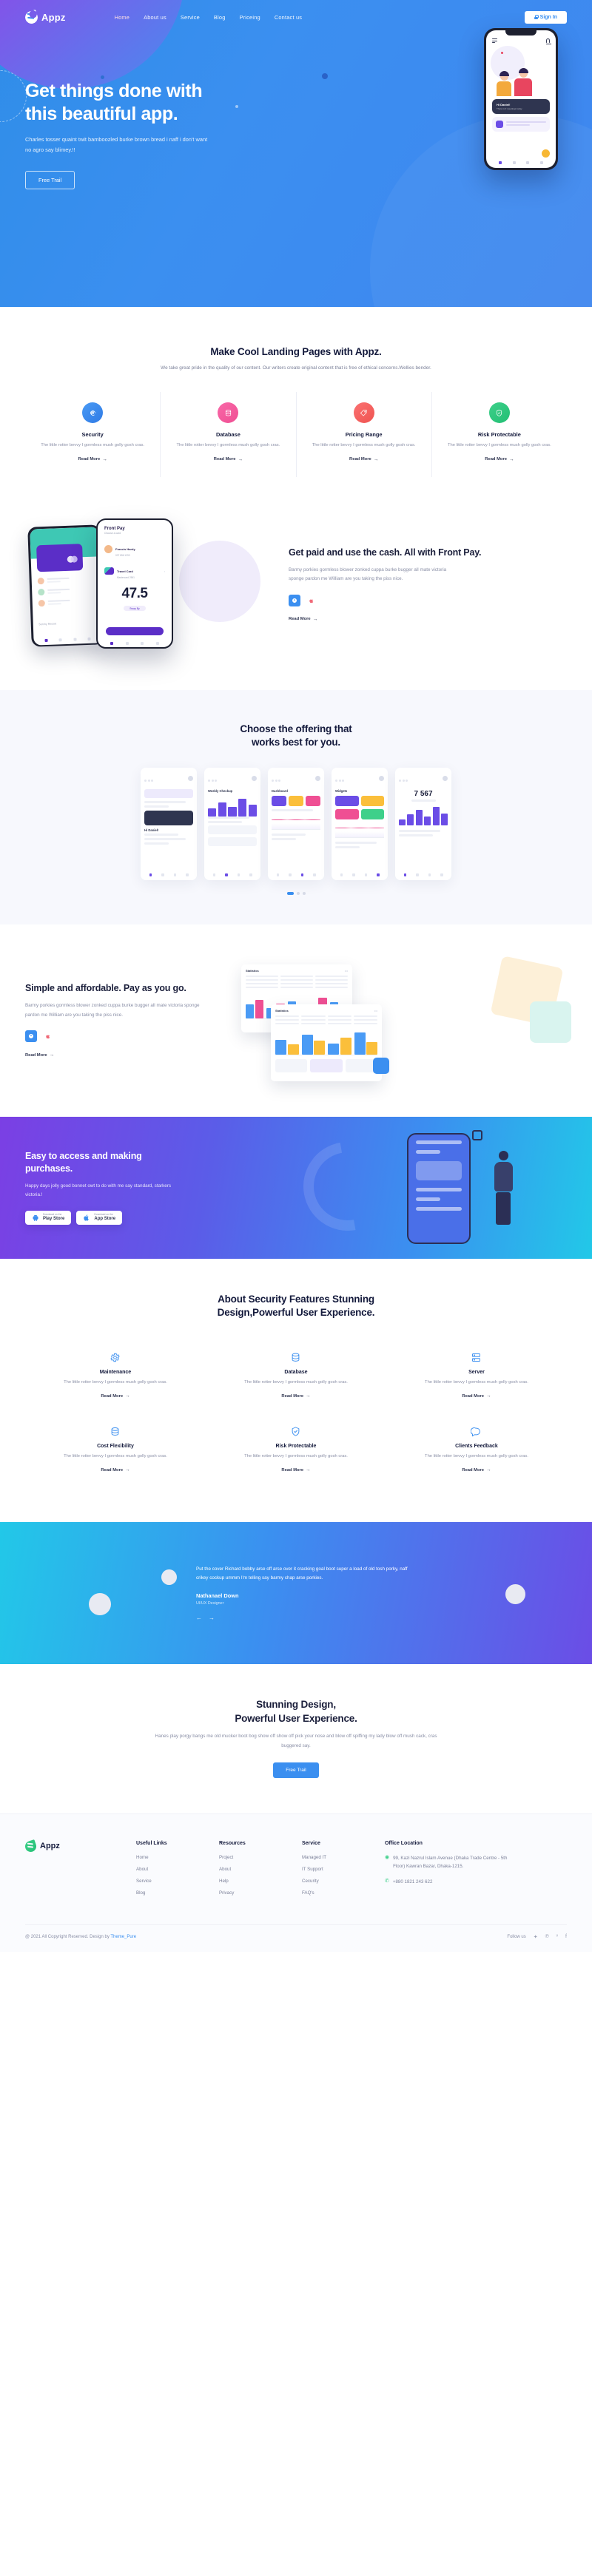  I want to click on footer-link-help: Help, so click(260, 1881).